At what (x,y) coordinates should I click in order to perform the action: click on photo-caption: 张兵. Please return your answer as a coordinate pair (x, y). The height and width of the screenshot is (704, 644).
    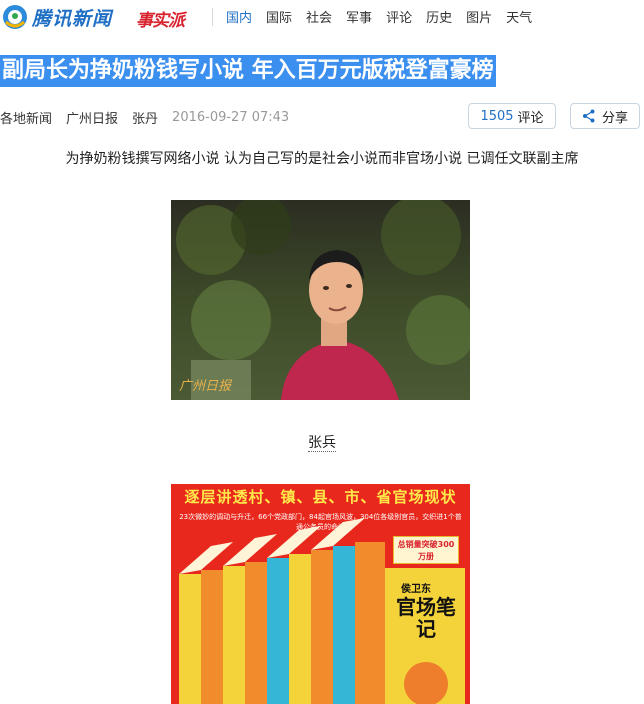
    Looking at the image, I should click on (322, 442).